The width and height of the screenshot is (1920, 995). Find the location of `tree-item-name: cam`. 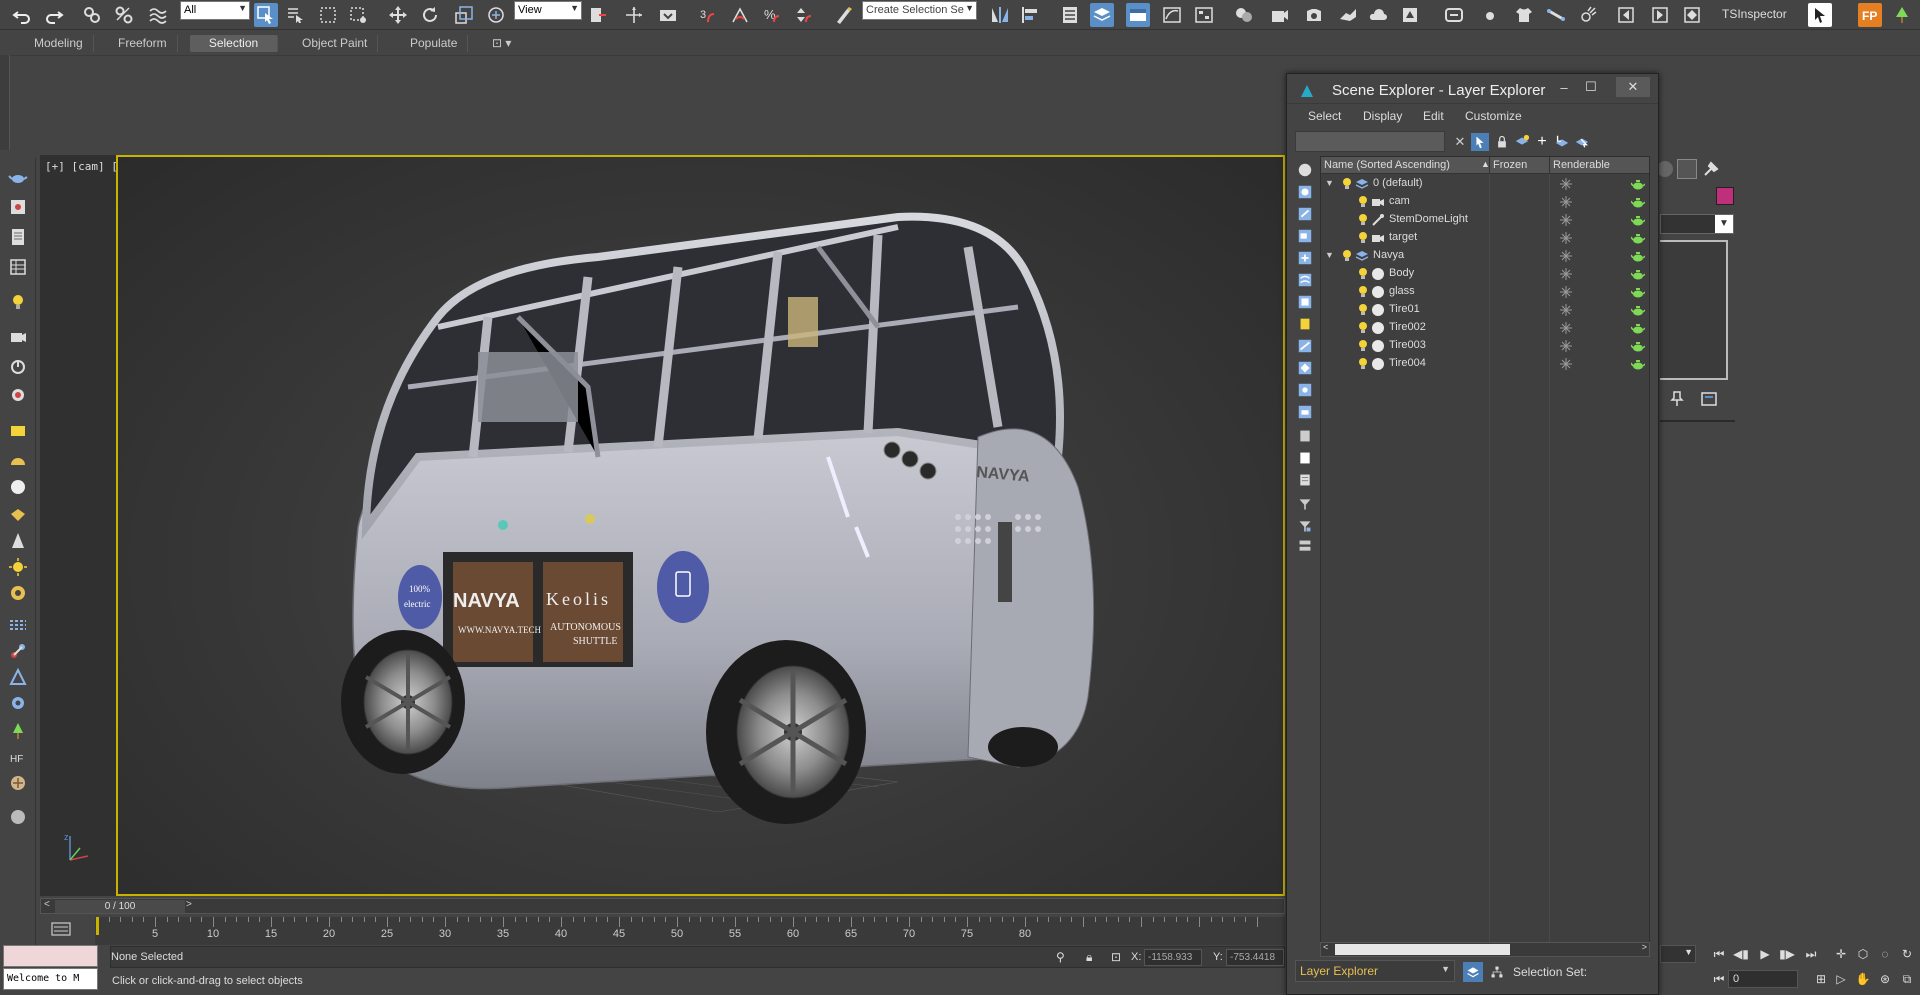

tree-item-name: cam is located at coordinates (1399, 201).